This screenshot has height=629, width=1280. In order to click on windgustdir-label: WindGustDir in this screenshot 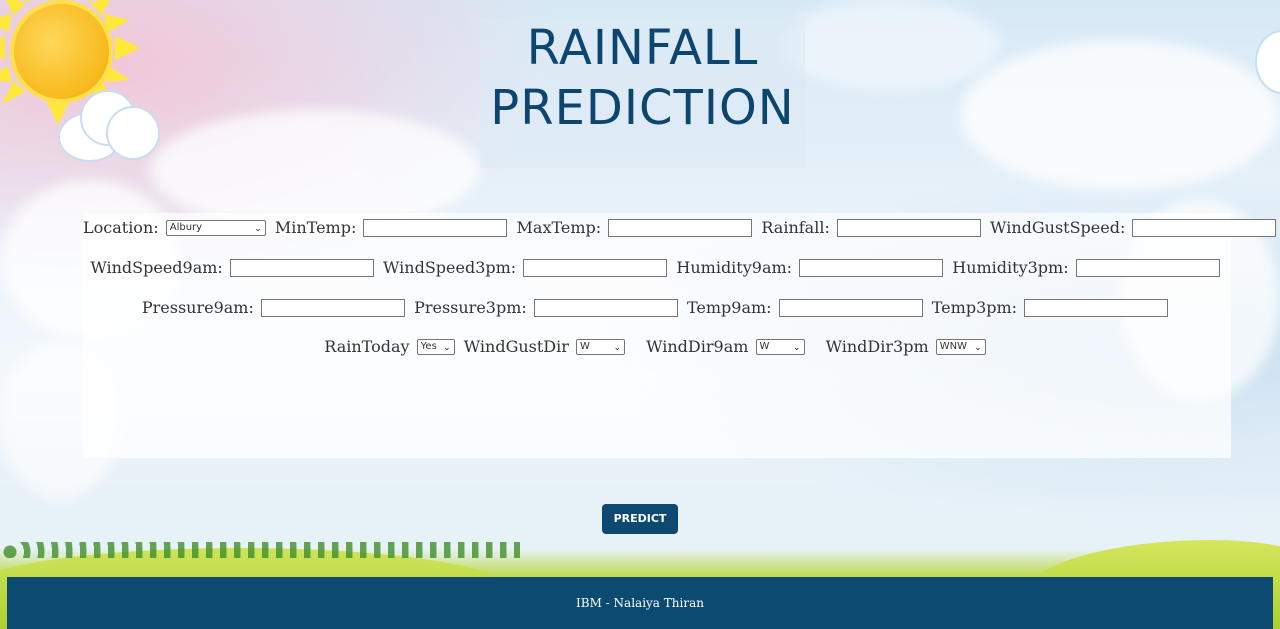, I will do `click(516, 346)`.